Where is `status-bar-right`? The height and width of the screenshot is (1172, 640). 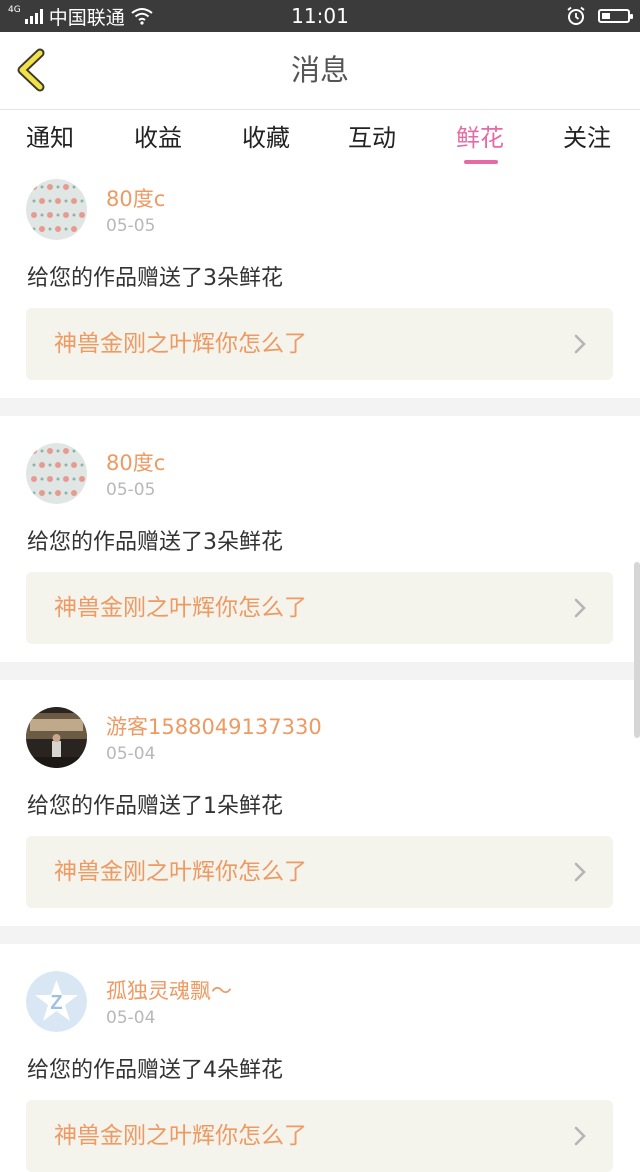
status-bar-right is located at coordinates (599, 16).